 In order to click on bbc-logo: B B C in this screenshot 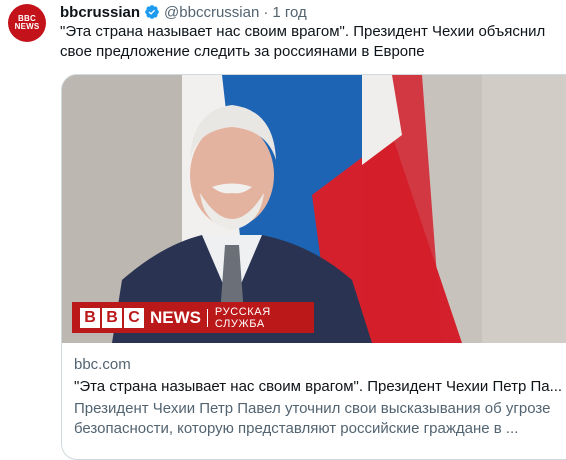, I will do `click(112, 317)`.